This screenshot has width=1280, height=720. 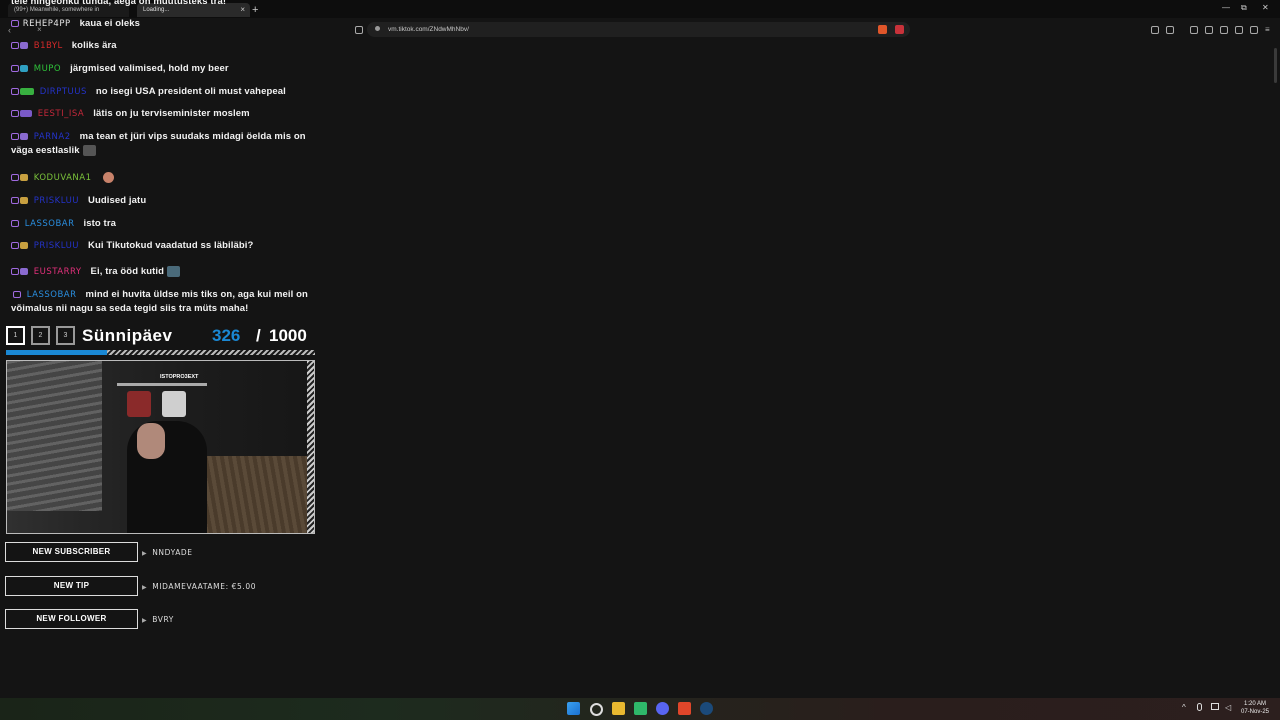 I want to click on app-icon, so click(x=640, y=708).